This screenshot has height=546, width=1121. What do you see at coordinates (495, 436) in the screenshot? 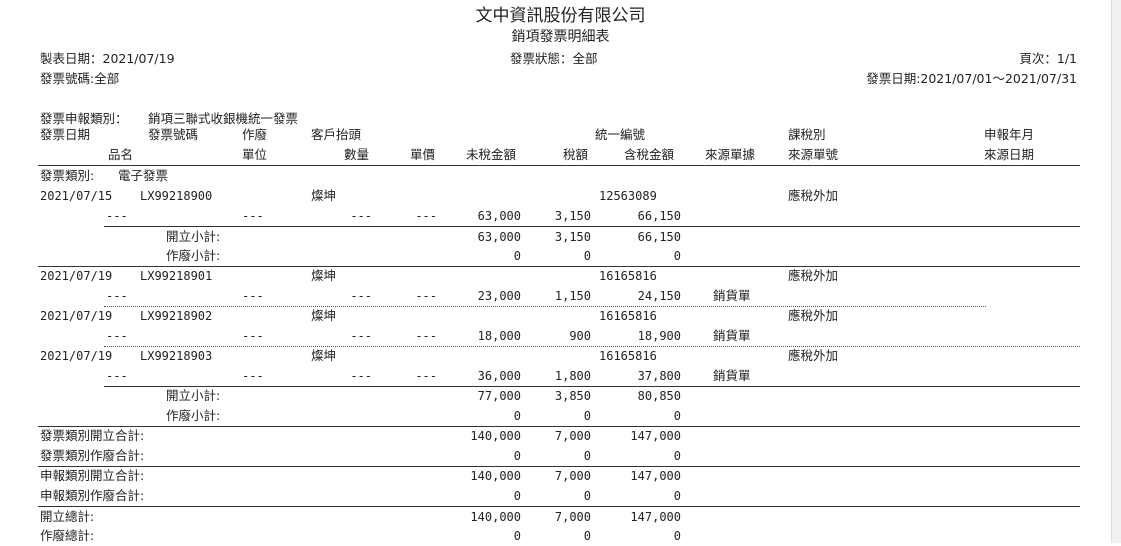
I see `total-untaxed: 140,000` at bounding box center [495, 436].